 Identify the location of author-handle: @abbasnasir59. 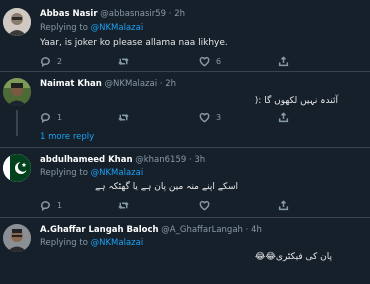
(133, 14).